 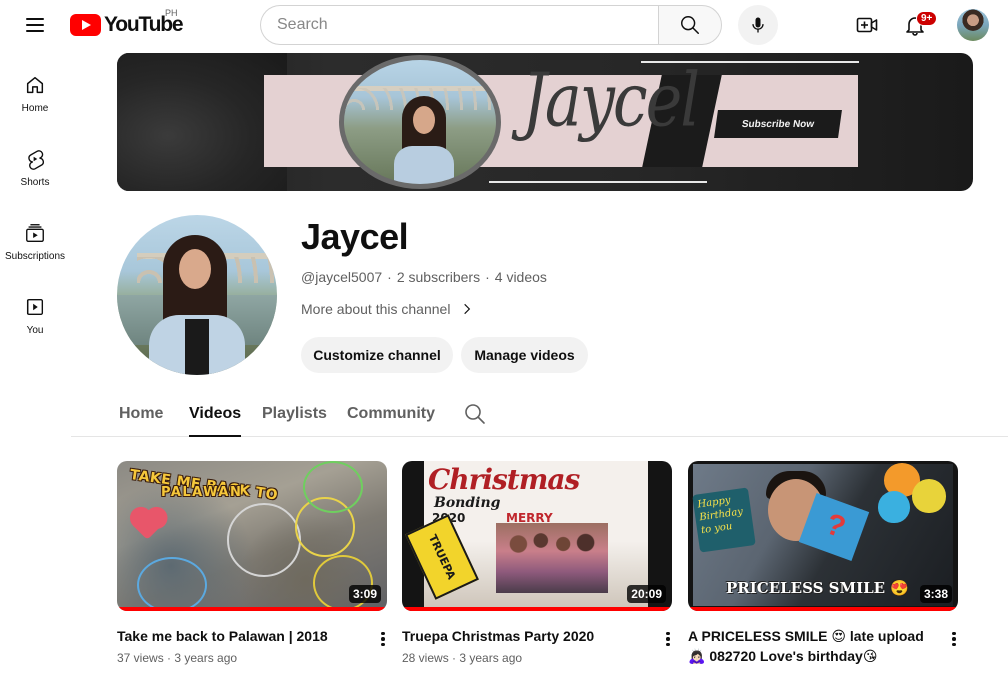 I want to click on search-input, so click(x=459, y=25).